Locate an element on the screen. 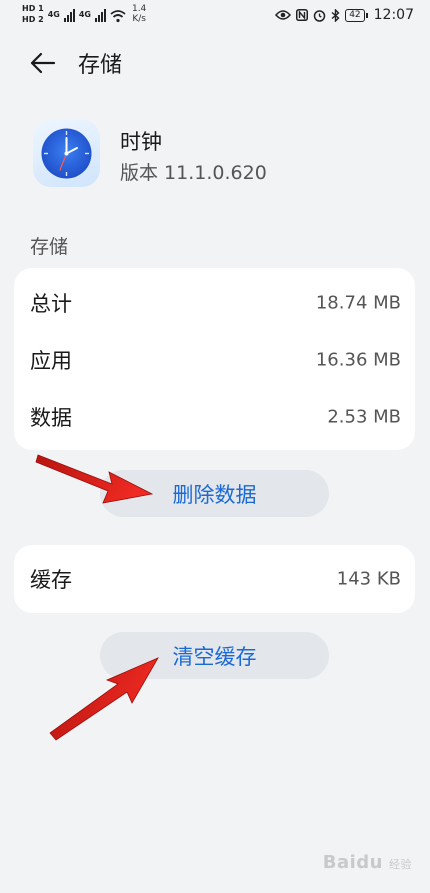 The image size is (430, 893). clock-face-icon is located at coordinates (66, 153).